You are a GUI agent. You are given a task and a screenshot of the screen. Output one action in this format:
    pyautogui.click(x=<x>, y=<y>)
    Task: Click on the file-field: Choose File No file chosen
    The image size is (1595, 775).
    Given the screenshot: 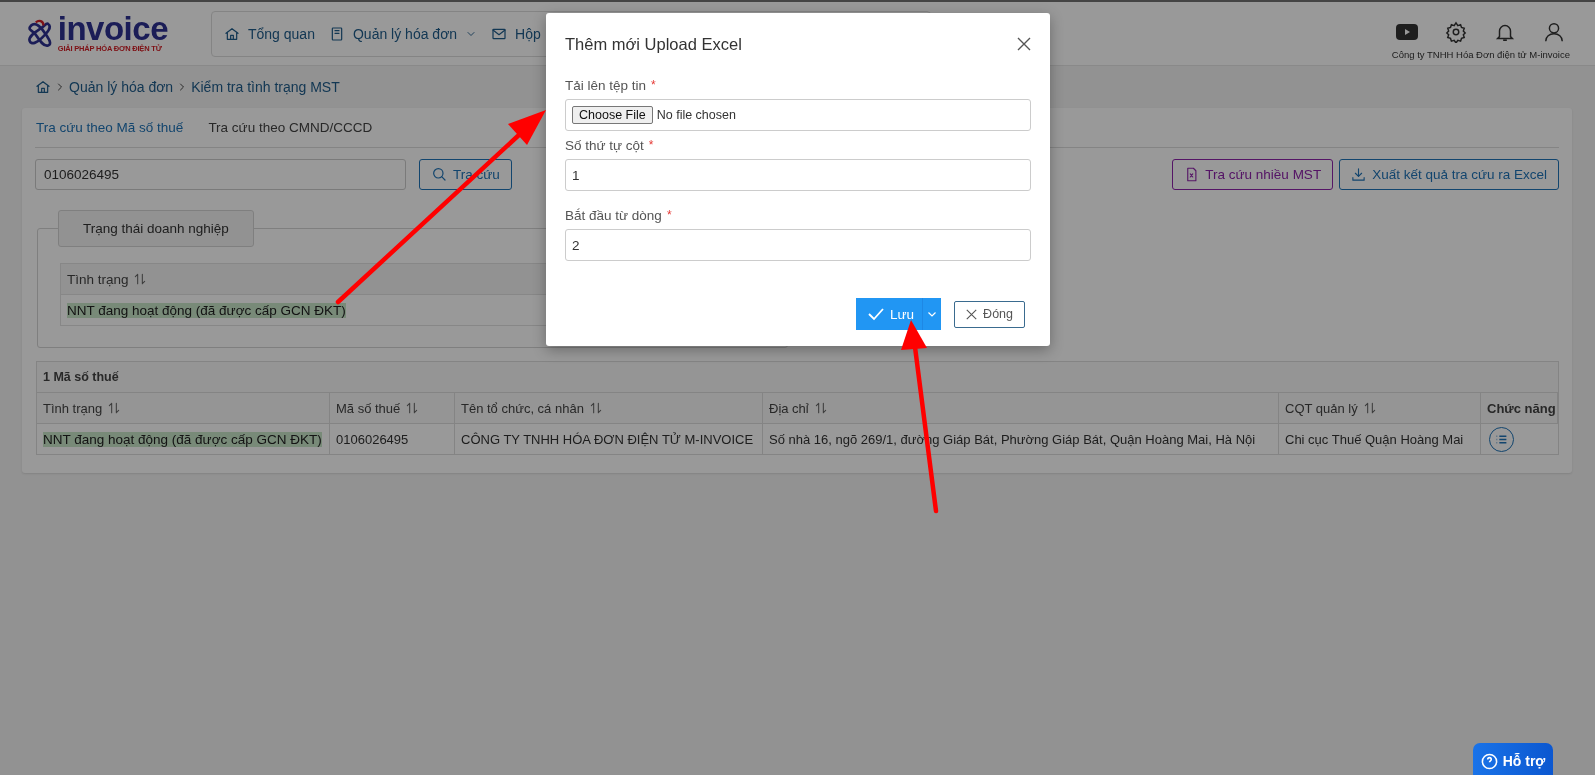 What is the action you would take?
    pyautogui.click(x=798, y=115)
    